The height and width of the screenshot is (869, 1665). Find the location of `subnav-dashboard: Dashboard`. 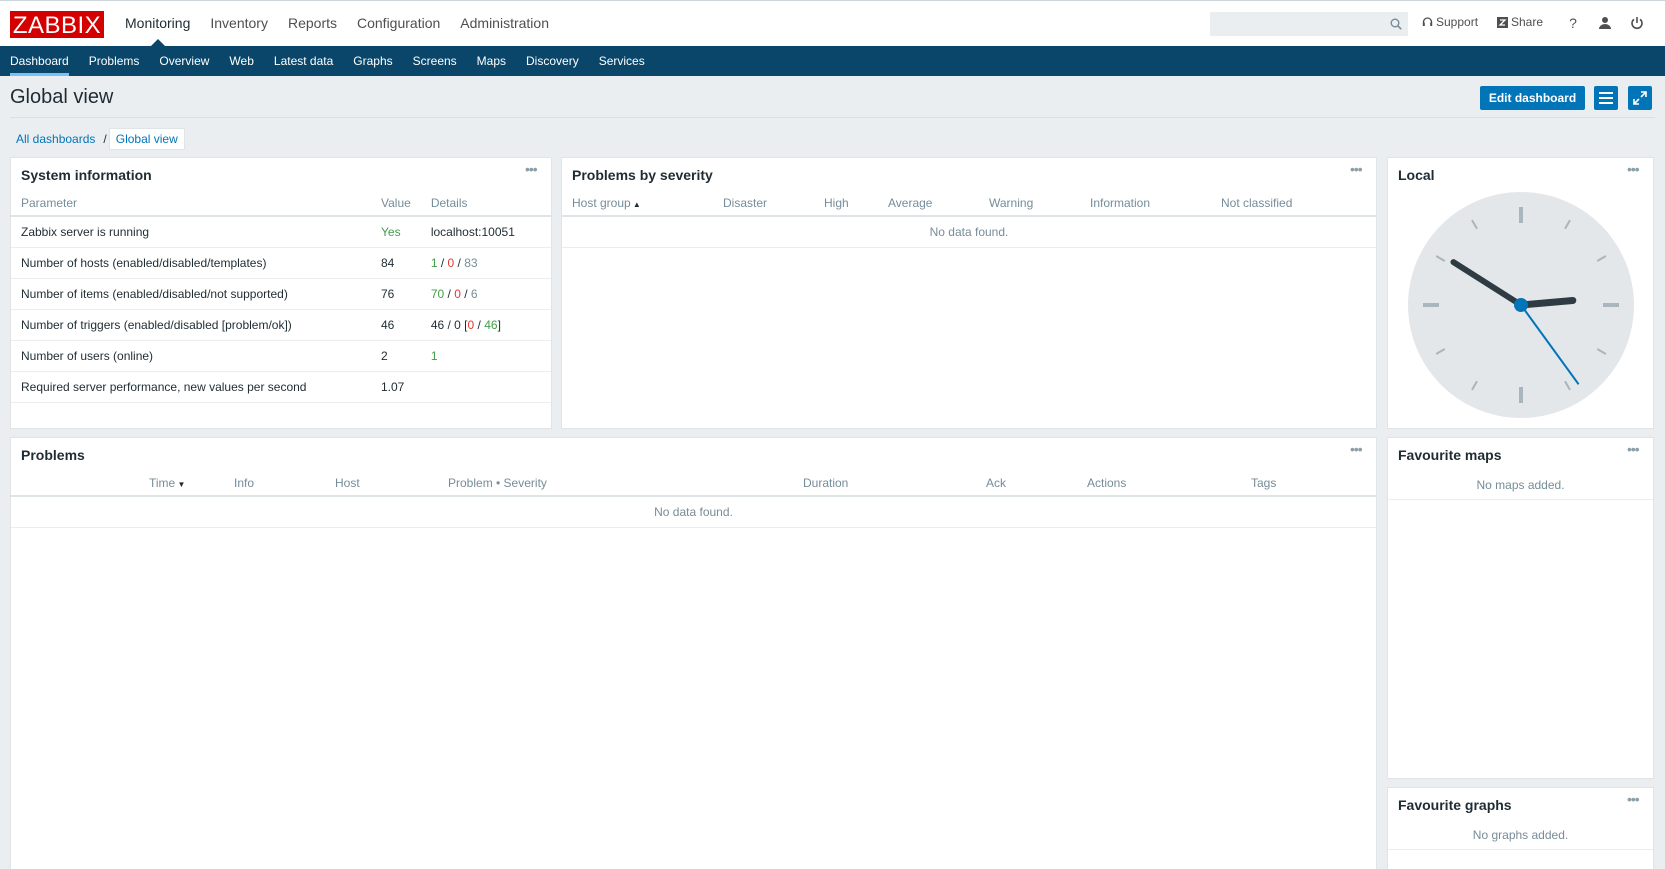

subnav-dashboard: Dashboard is located at coordinates (39, 61).